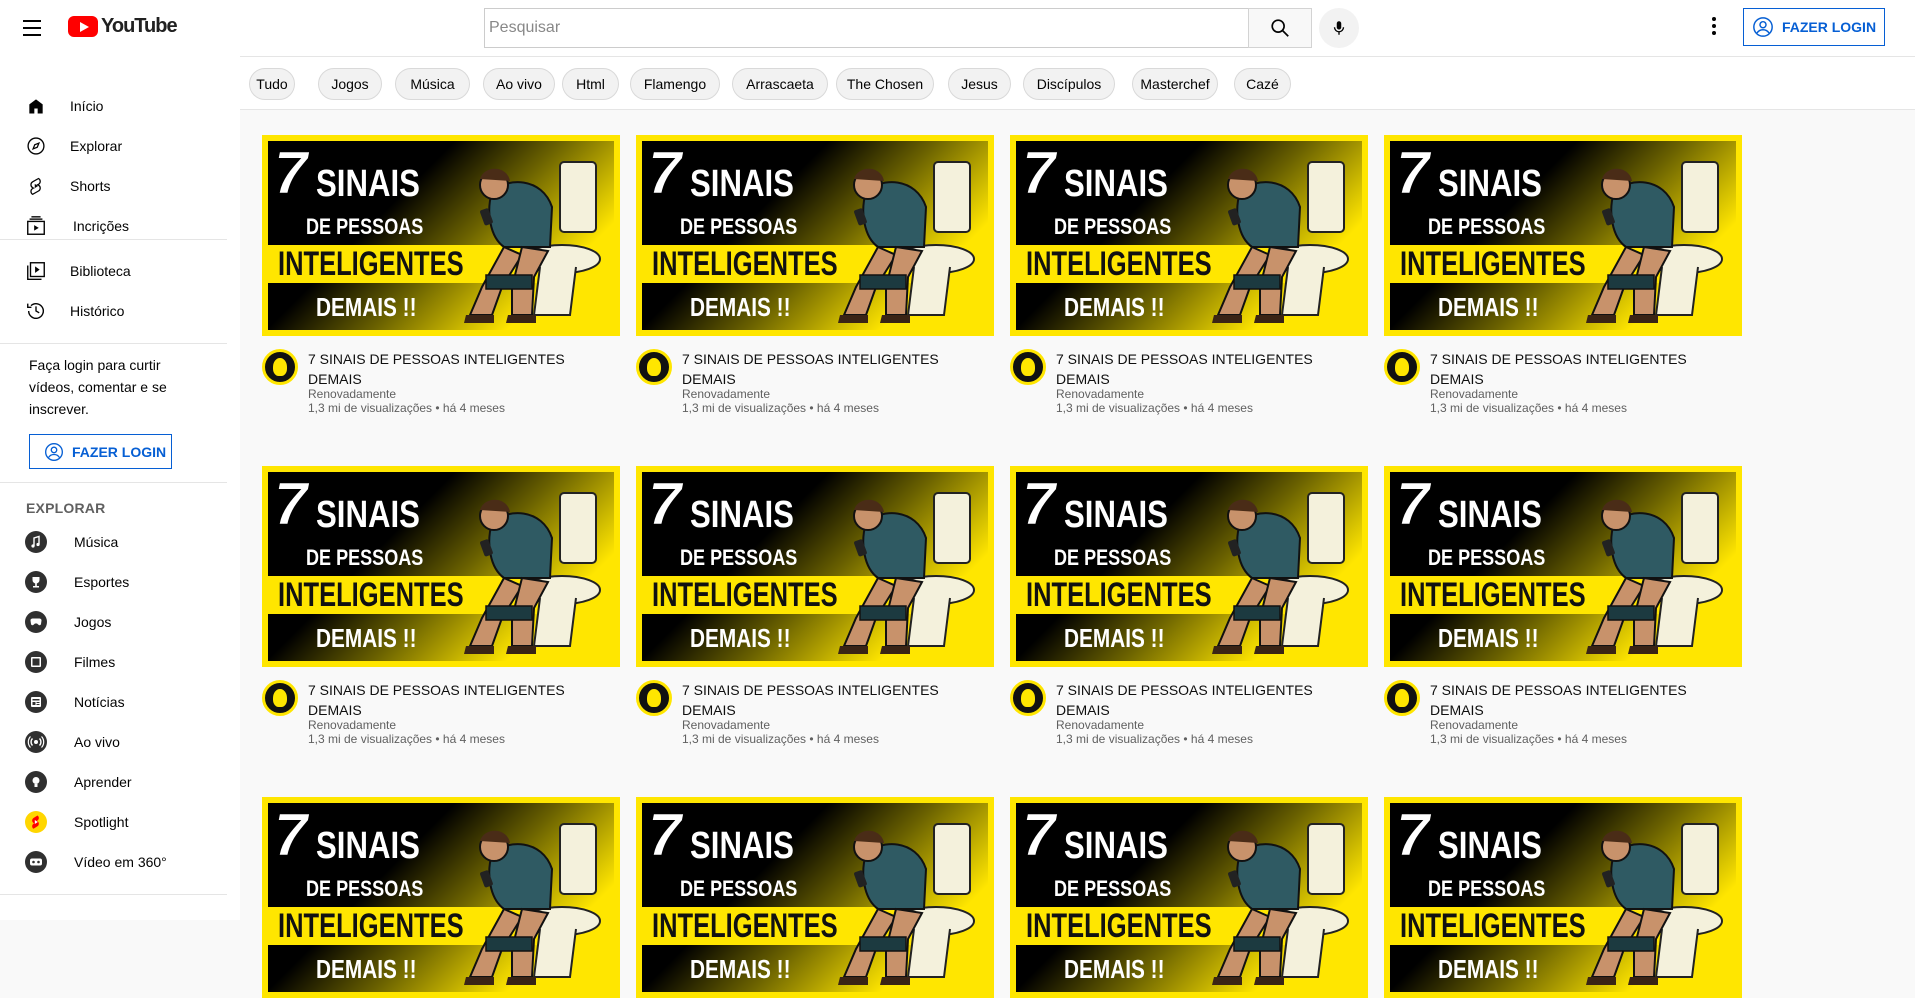  What do you see at coordinates (1763, 27) in the screenshot?
I see `account-circle-icon` at bounding box center [1763, 27].